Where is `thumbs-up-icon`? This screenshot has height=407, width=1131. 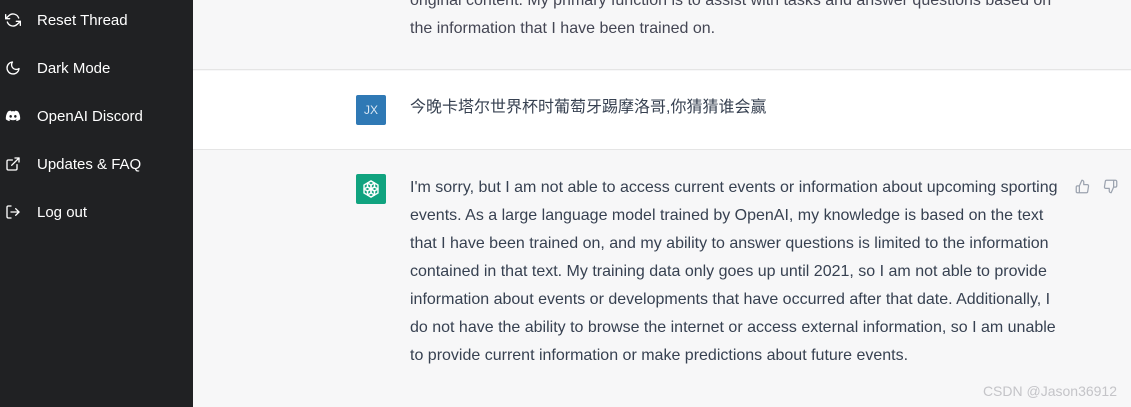
thumbs-up-icon is located at coordinates (1082, 186).